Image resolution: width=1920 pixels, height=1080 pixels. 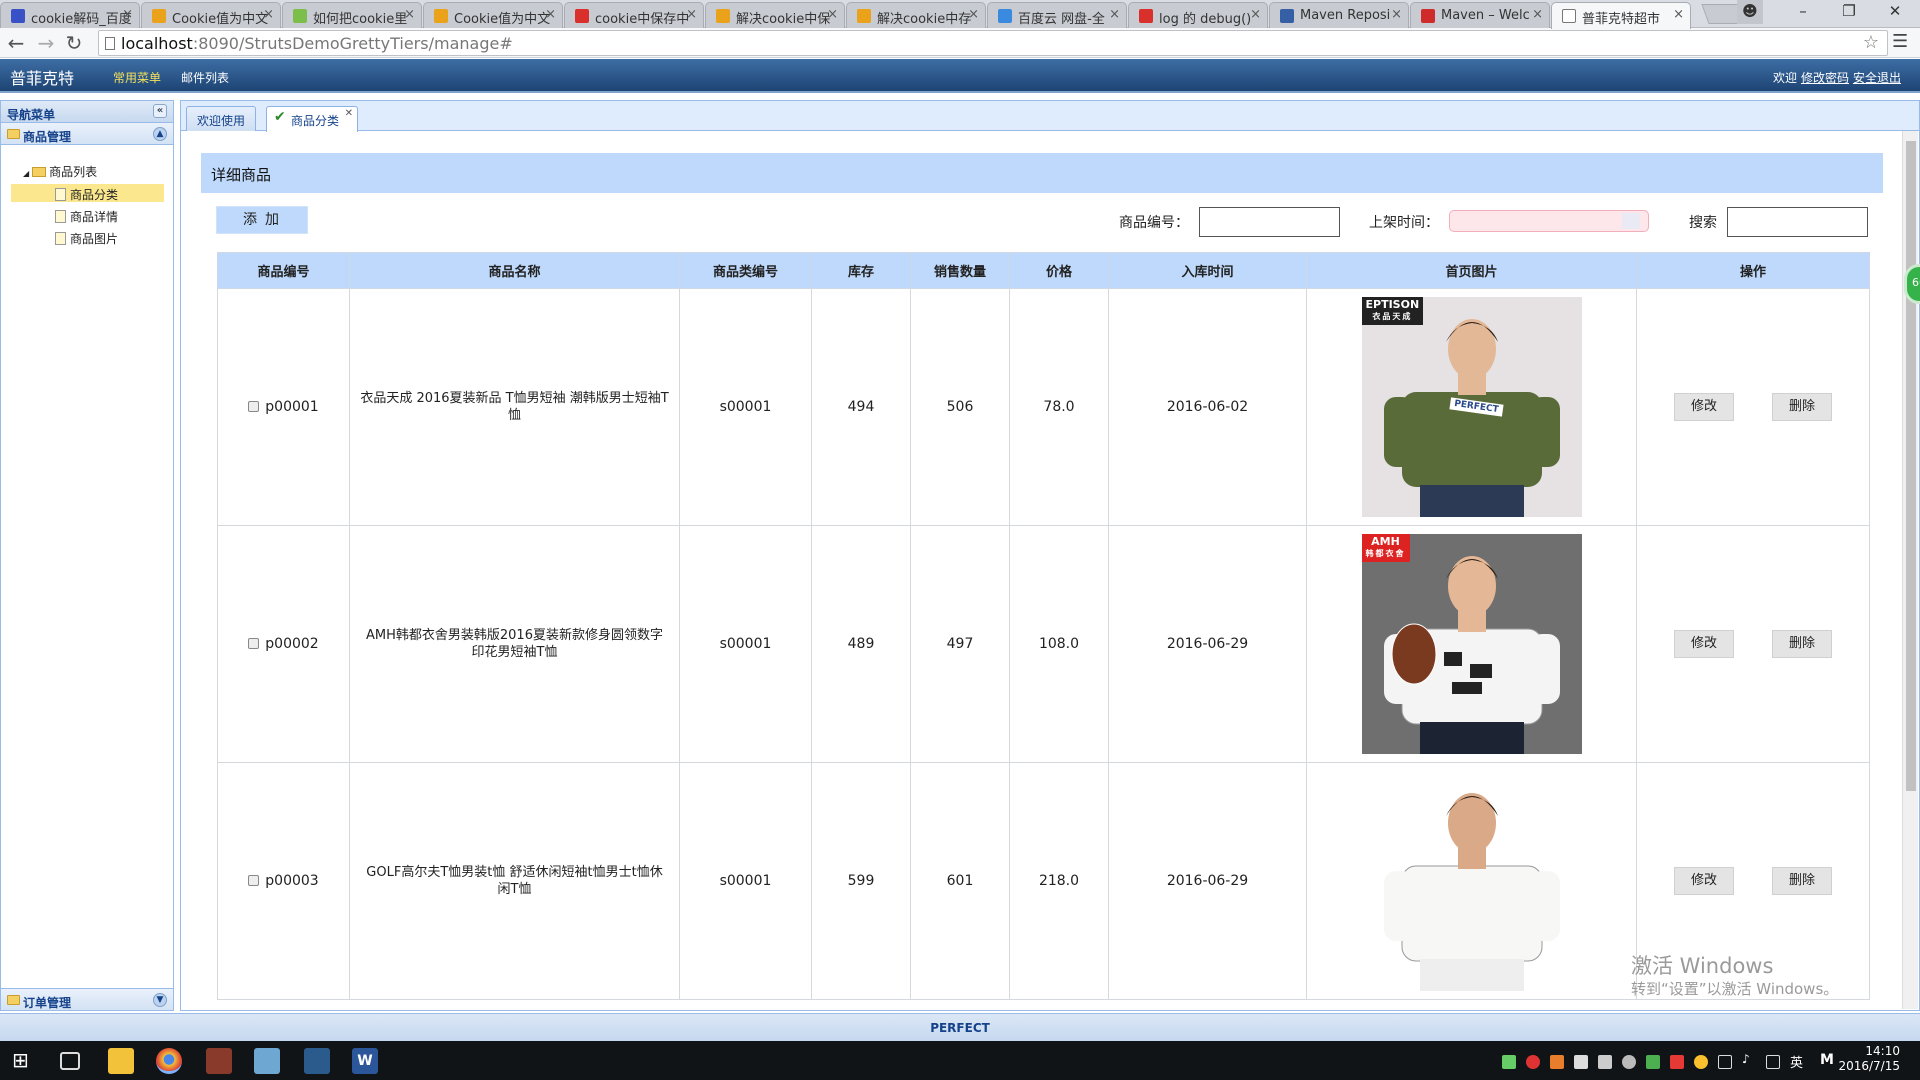 What do you see at coordinates (1269, 222) in the screenshot?
I see `product-id-input` at bounding box center [1269, 222].